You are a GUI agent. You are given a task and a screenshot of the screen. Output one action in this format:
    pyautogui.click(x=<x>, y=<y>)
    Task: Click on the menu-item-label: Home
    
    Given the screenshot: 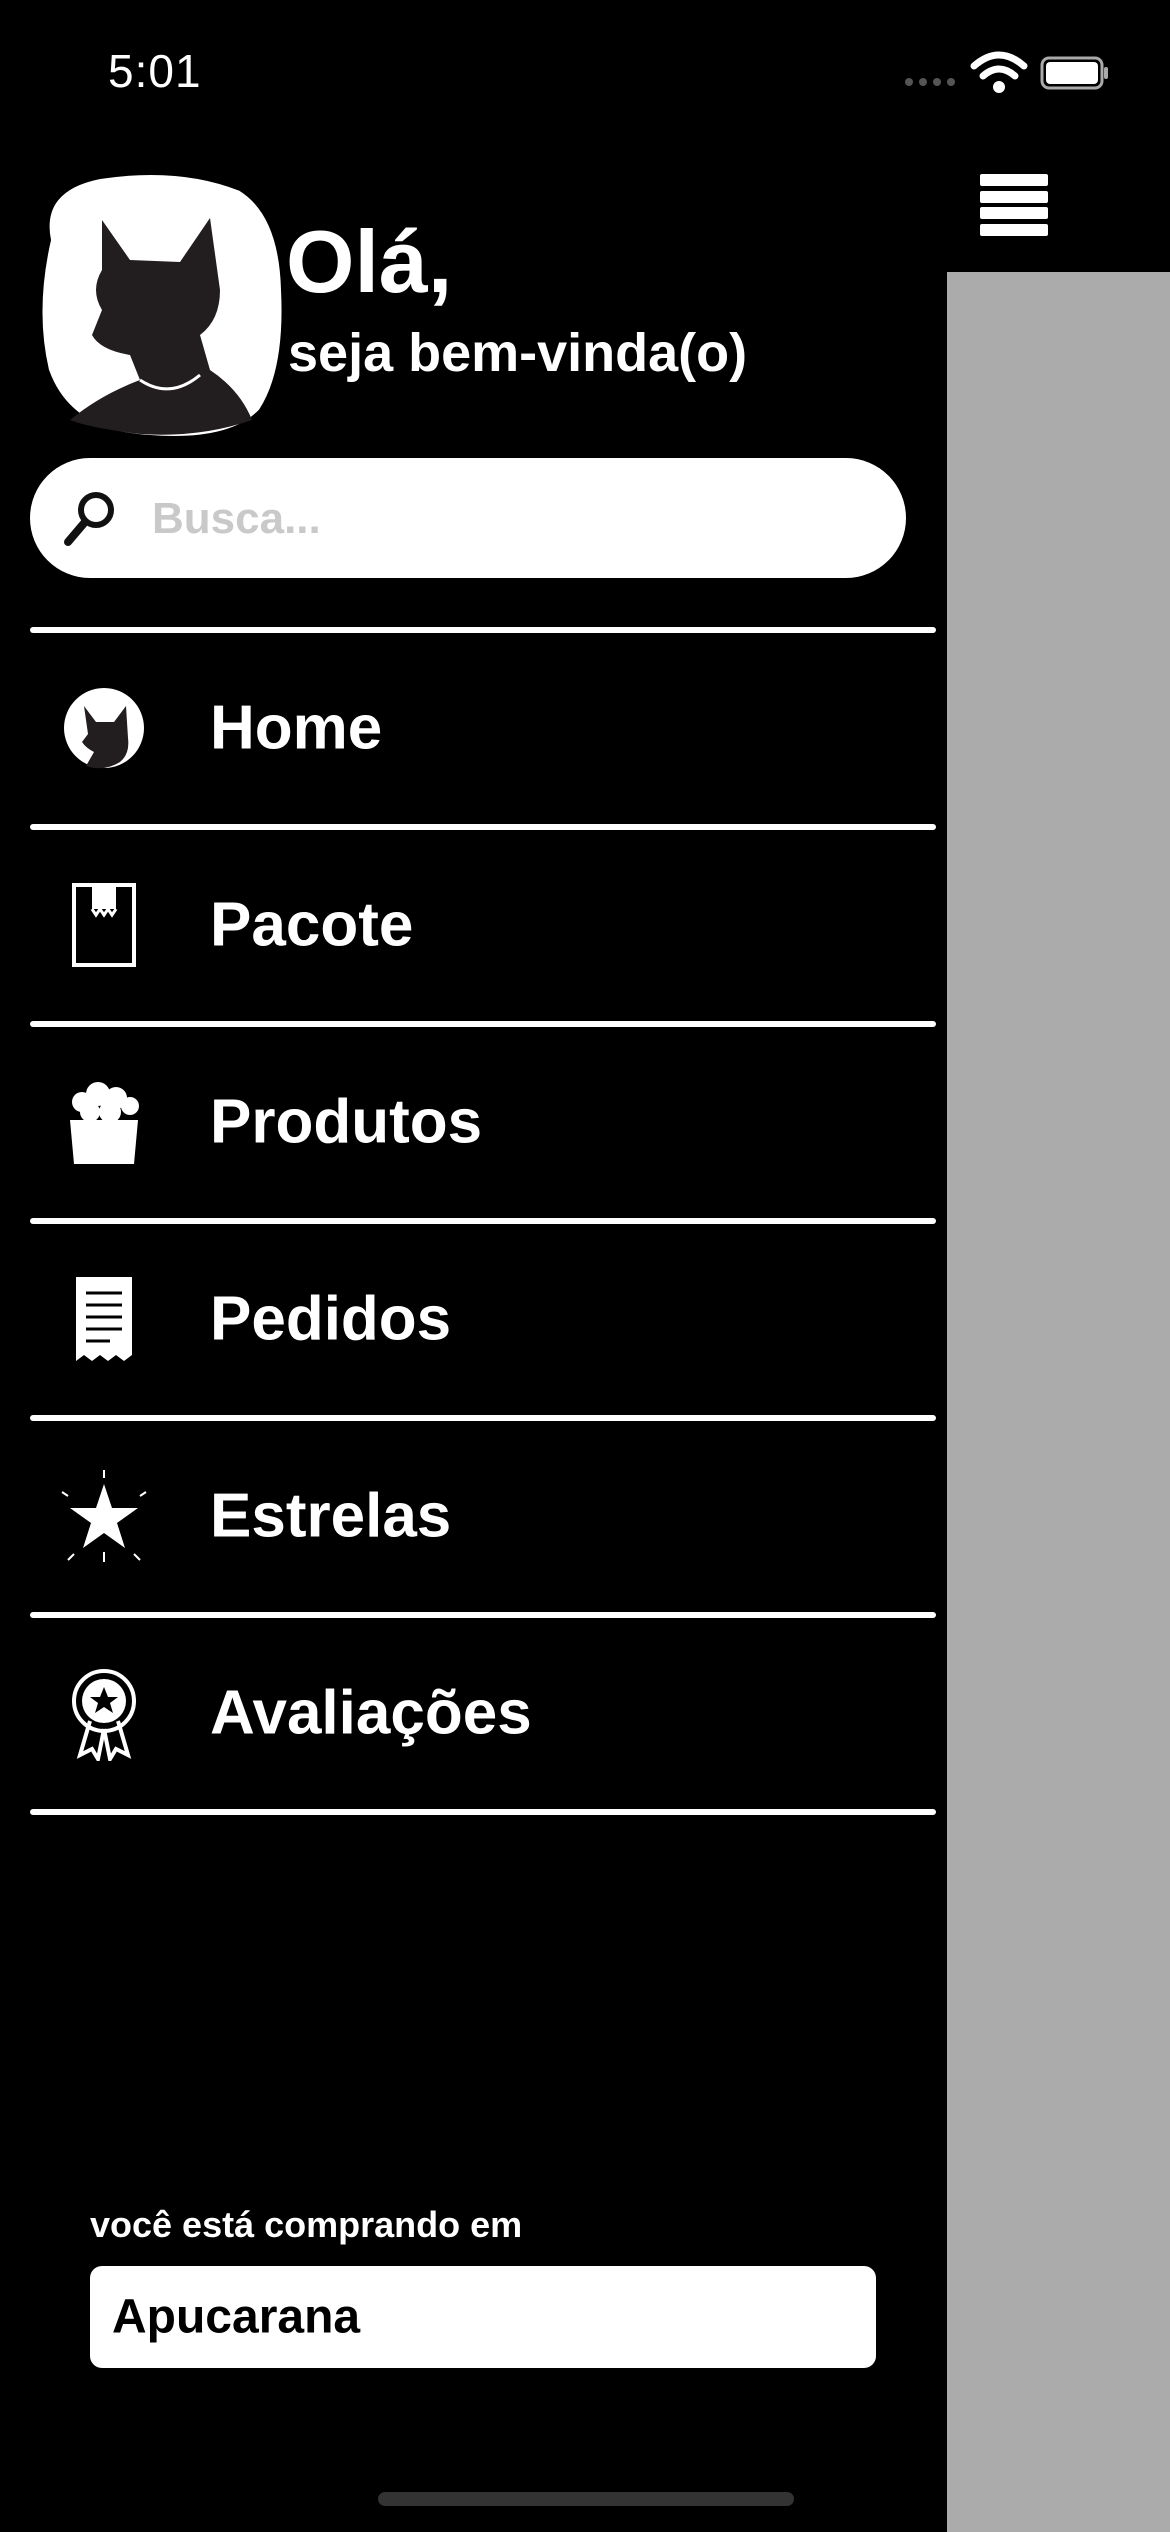 What is the action you would take?
    pyautogui.click(x=296, y=728)
    